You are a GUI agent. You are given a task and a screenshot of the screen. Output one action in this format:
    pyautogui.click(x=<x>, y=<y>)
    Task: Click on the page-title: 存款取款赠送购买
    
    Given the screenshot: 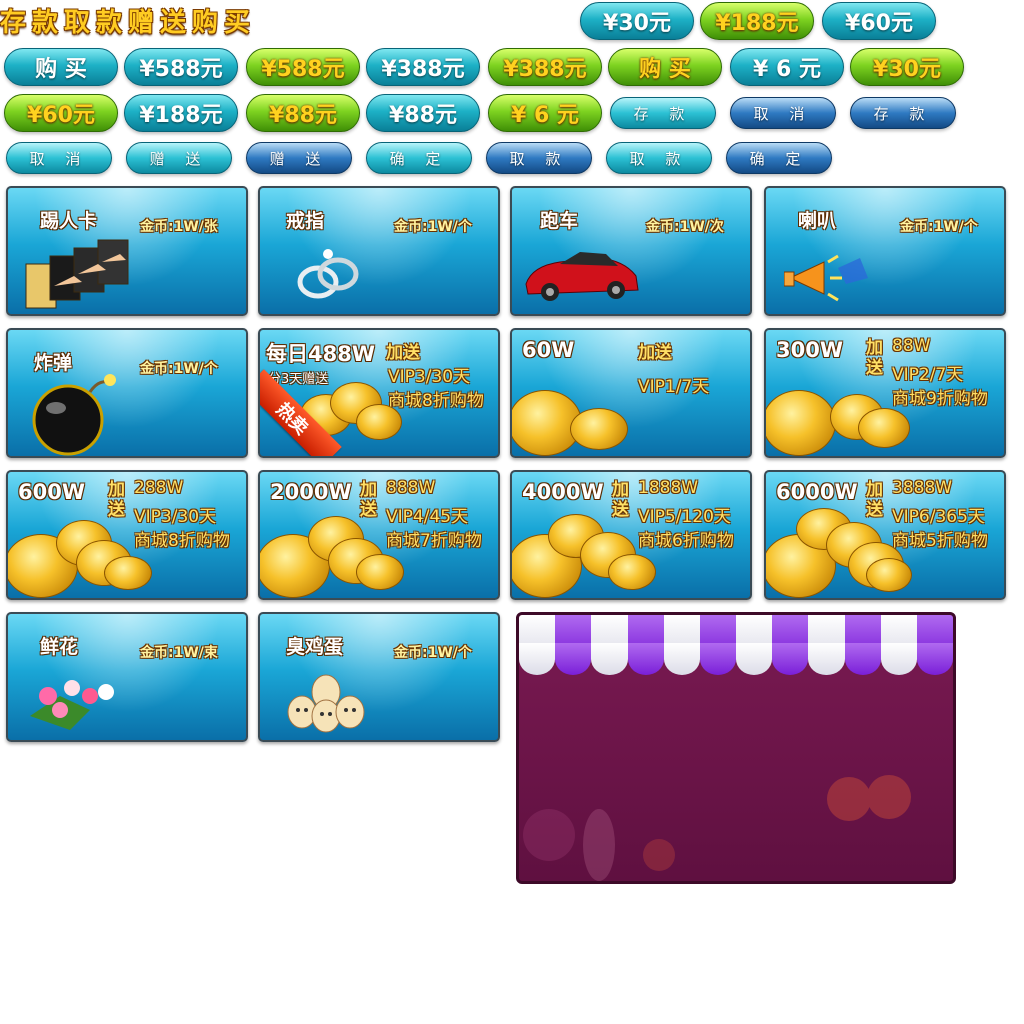 What is the action you would take?
    pyautogui.click(x=280, y=20)
    